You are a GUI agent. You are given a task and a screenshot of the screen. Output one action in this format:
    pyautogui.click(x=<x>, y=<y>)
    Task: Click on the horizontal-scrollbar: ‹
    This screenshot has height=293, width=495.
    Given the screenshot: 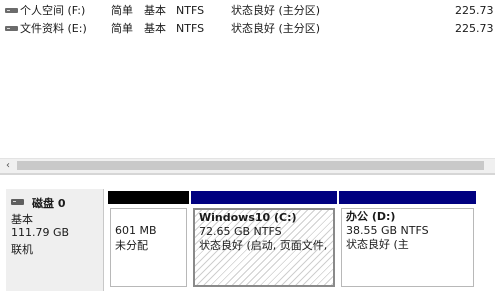 What is the action you would take?
    pyautogui.click(x=247, y=165)
    